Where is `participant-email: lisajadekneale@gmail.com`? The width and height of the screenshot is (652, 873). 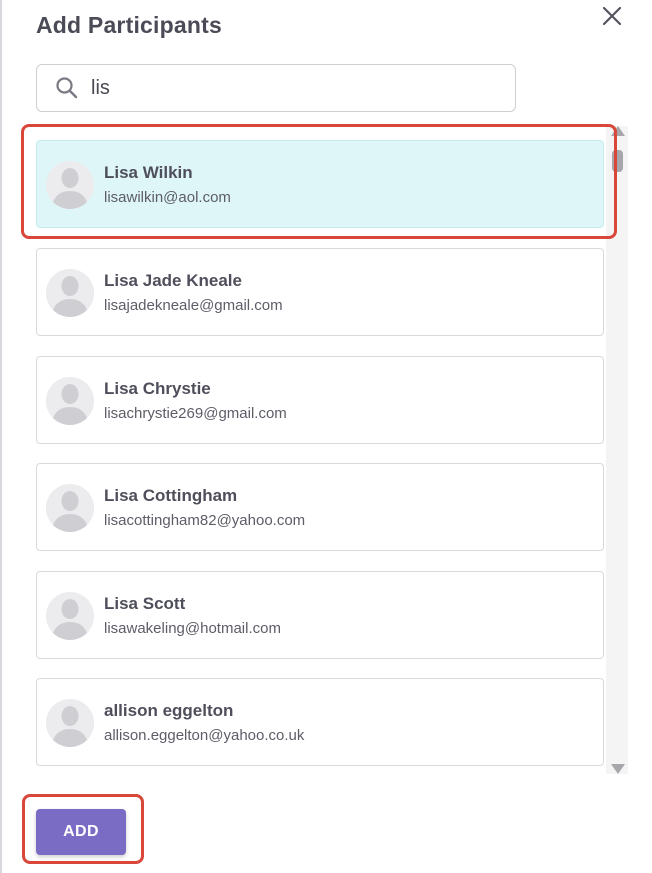
participant-email: lisajadekneale@gmail.com is located at coordinates (193, 305).